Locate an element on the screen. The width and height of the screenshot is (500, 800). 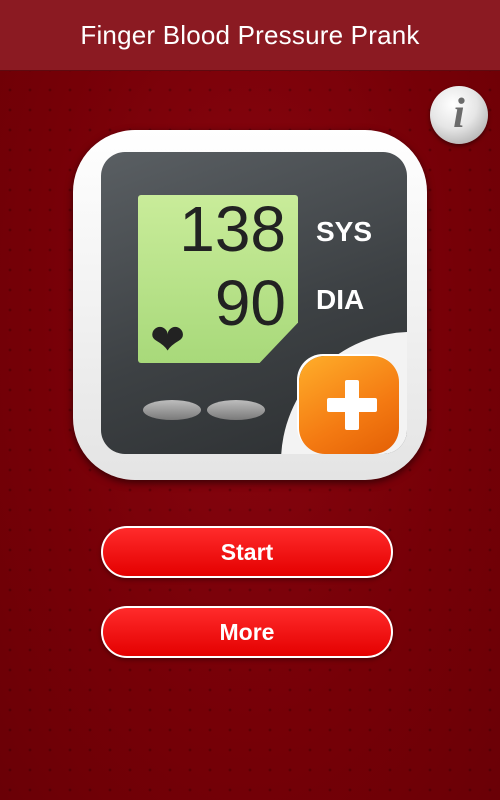
dia-label: DIA is located at coordinates (340, 299).